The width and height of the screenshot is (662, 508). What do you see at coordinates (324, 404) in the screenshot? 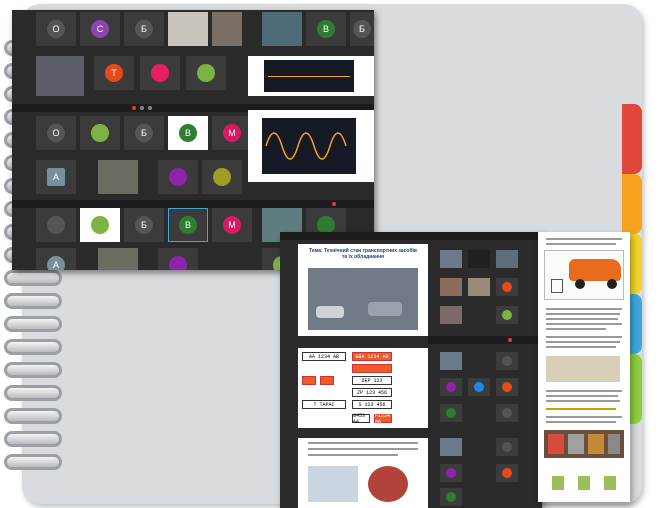
I see `license-plate: Т ТАРАС` at bounding box center [324, 404].